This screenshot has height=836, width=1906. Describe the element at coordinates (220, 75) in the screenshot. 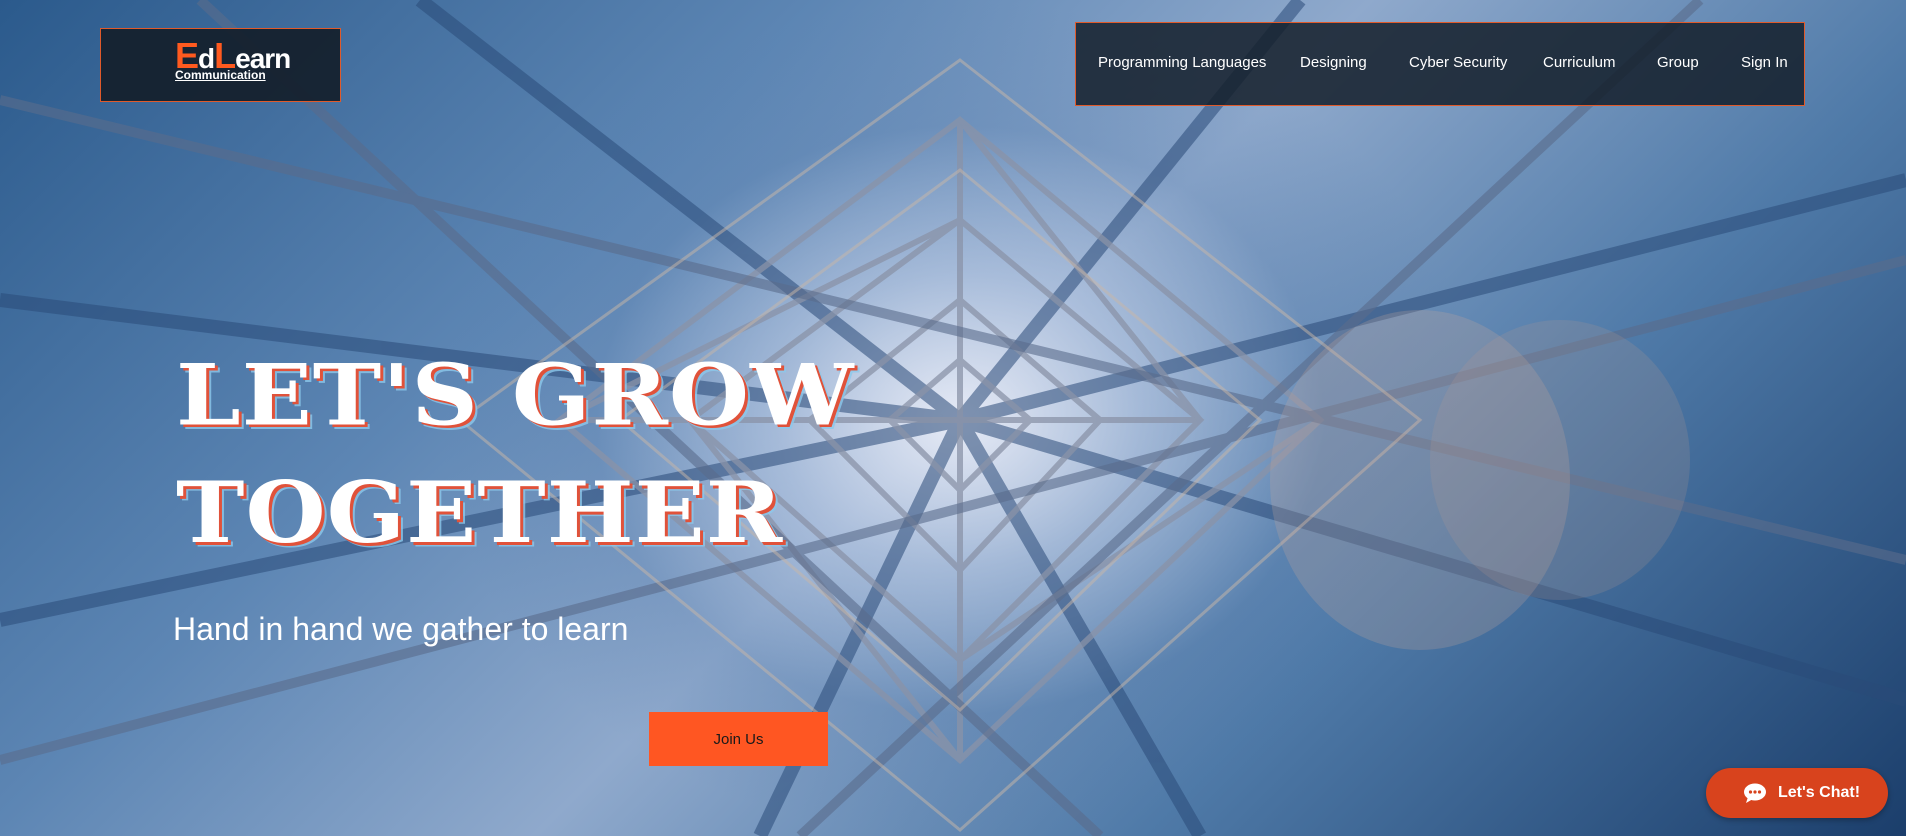

I see `logo-subtitle: Communication` at that location.